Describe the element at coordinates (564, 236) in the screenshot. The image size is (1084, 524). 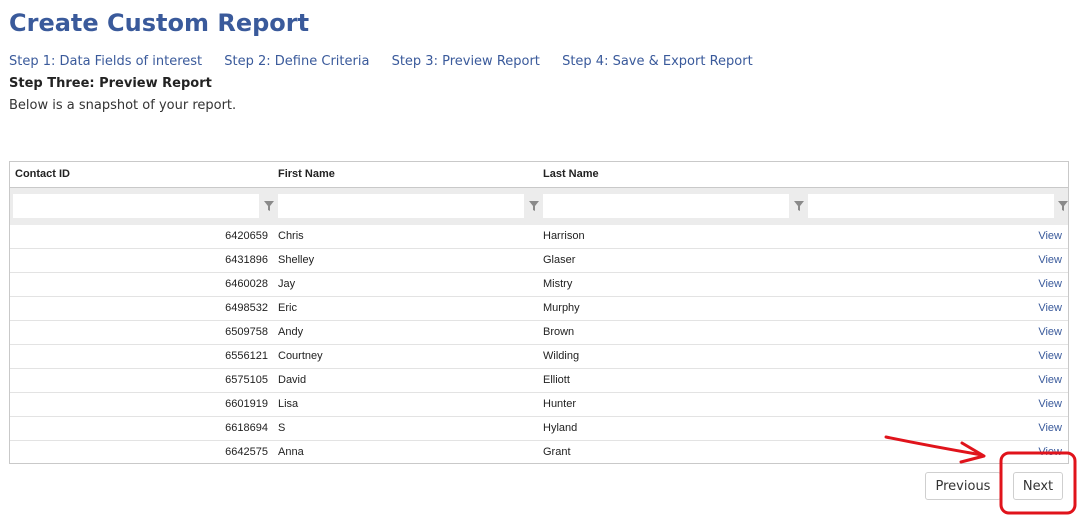
I see `cell-last-name: Harrison` at that location.